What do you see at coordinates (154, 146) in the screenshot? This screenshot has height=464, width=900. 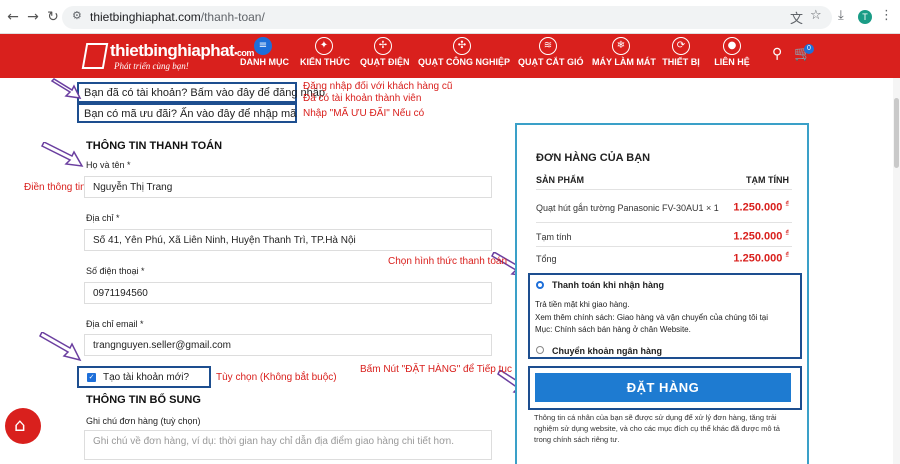 I see `billing-title: THÔNG TIN THANH TOÁN` at bounding box center [154, 146].